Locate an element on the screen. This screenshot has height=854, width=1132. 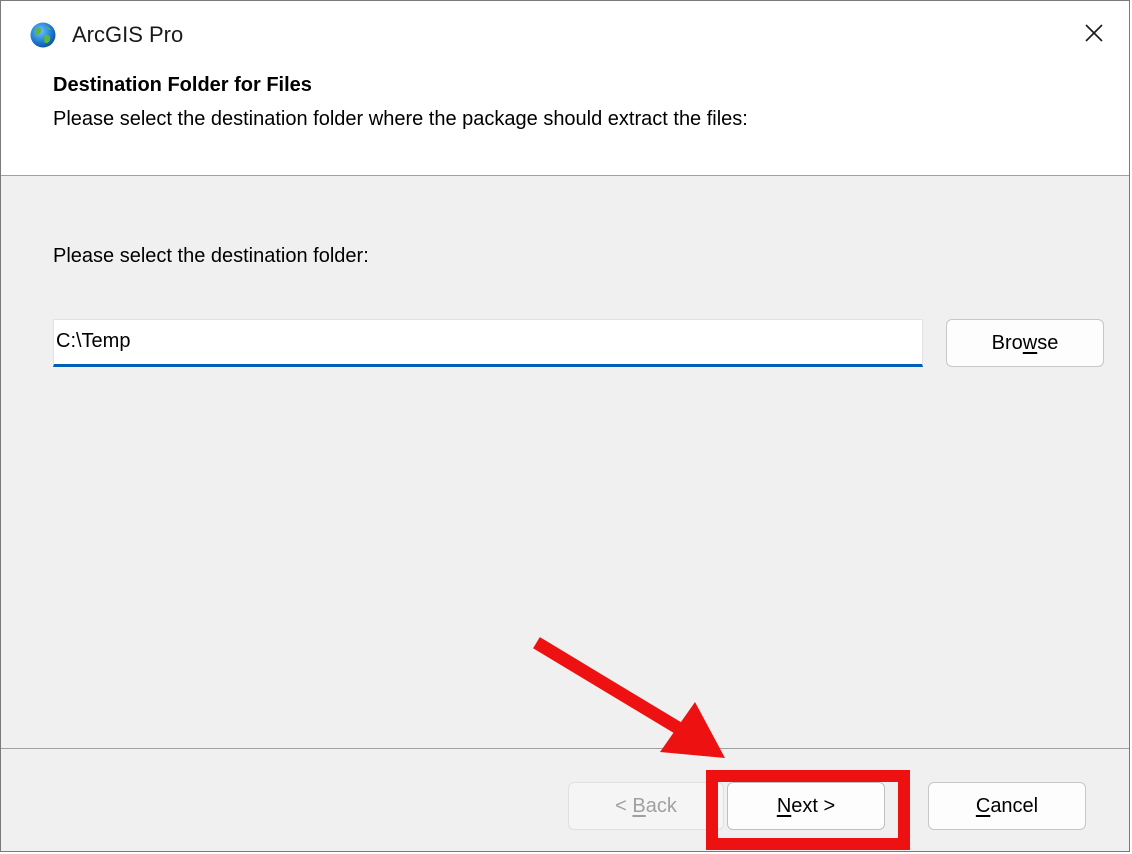
cancel-button: Cancel is located at coordinates (1007, 806).